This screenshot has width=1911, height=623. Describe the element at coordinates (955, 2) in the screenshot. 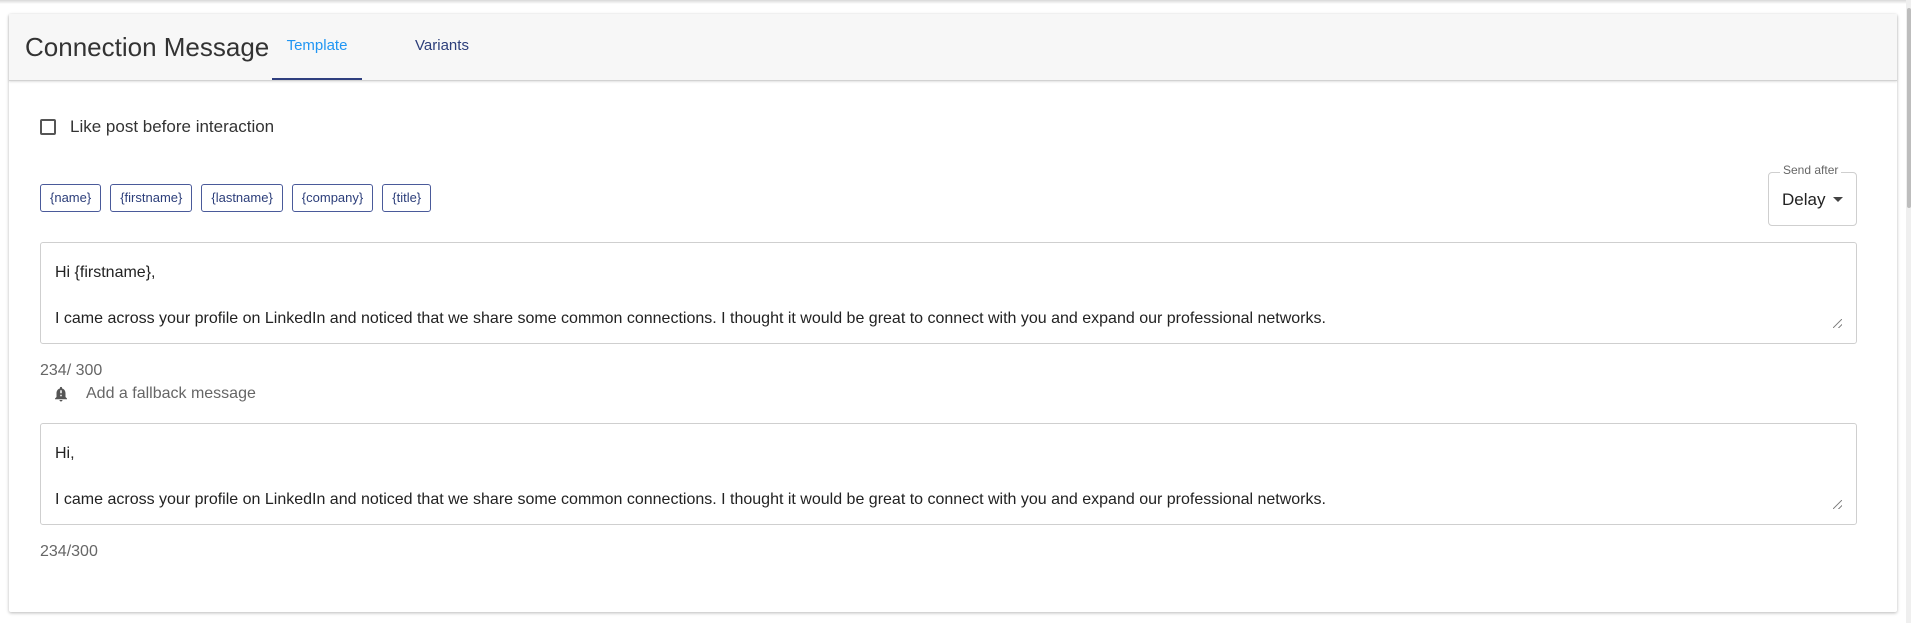

I see `top-shadow` at that location.